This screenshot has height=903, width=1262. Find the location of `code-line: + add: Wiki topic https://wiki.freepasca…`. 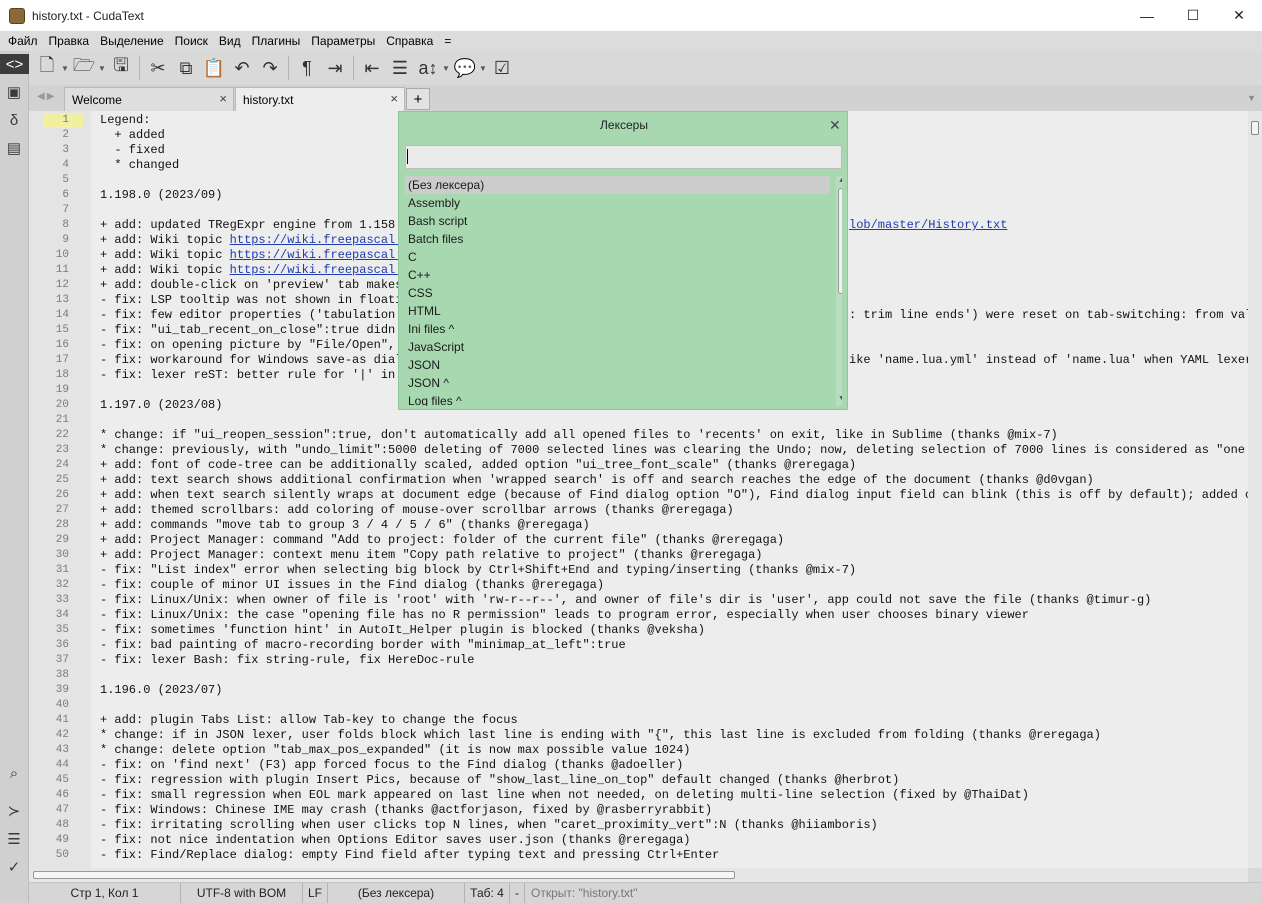

code-line: + add: Wiki topic https://wiki.freepasca… is located at coordinates (255, 270).